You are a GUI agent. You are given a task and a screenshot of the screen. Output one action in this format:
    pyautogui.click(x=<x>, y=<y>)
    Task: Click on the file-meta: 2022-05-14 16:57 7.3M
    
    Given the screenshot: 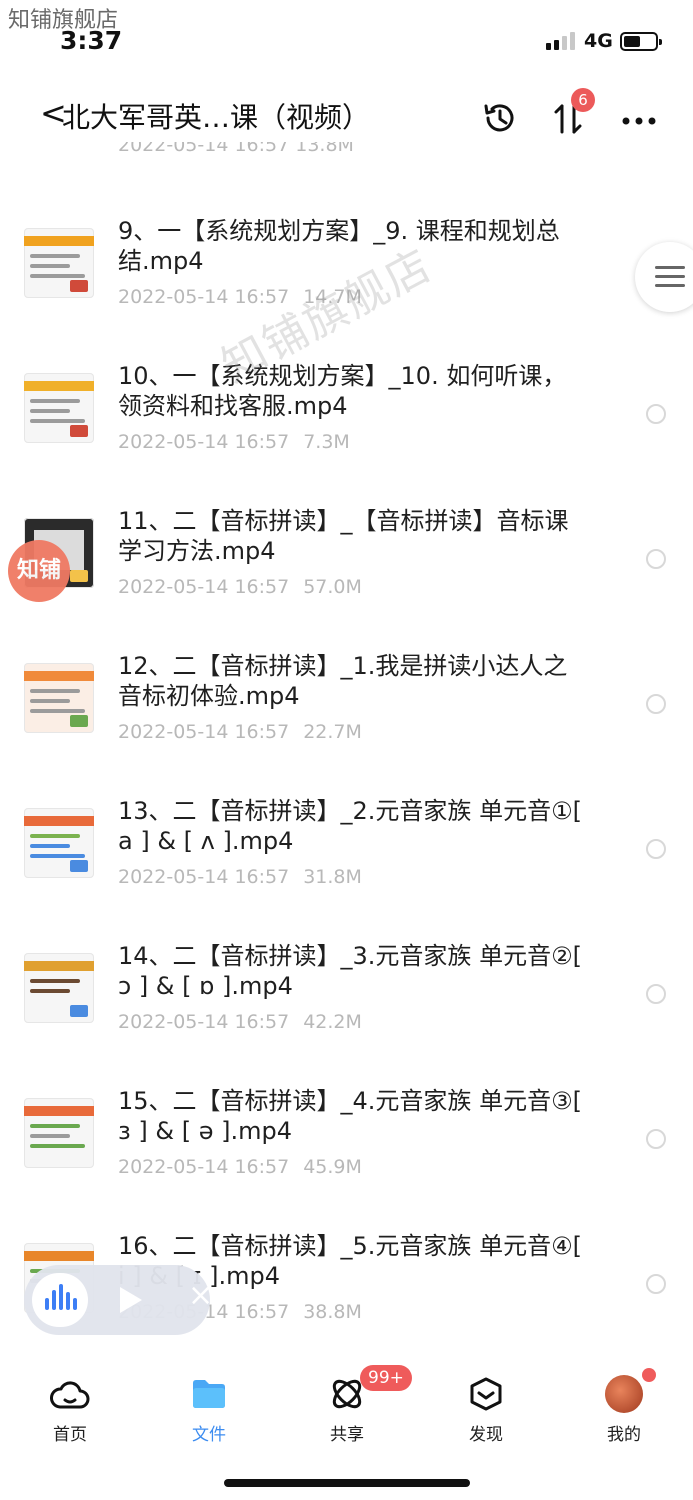 What is the action you would take?
    pyautogui.click(x=234, y=442)
    